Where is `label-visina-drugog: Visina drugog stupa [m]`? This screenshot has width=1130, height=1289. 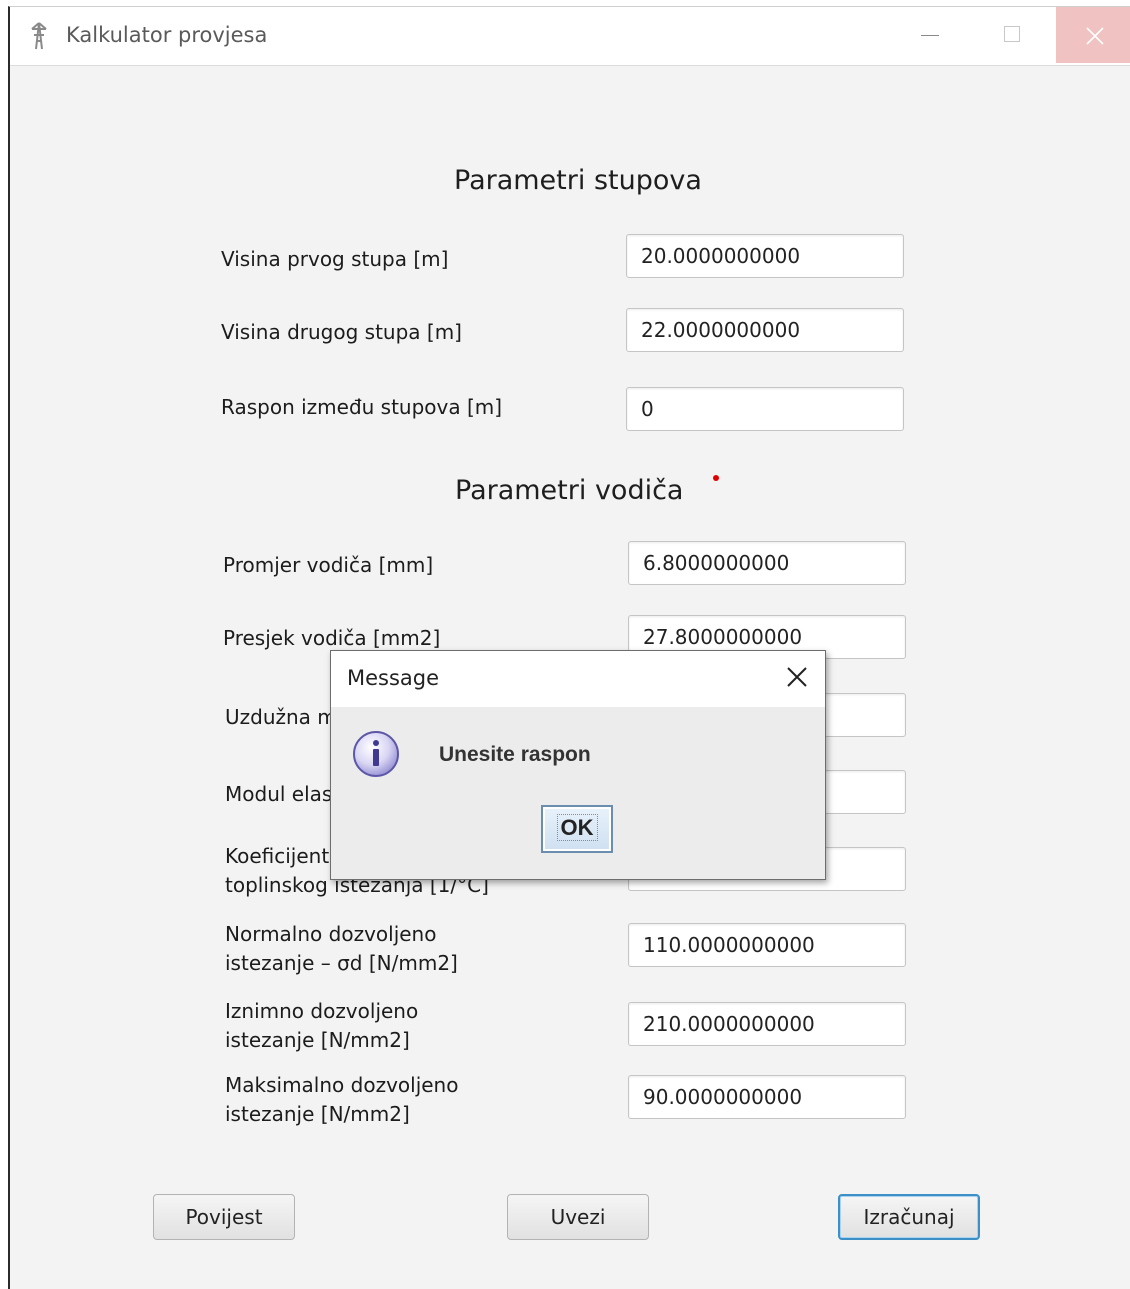
label-visina-drugog: Visina drugog stupa [m] is located at coordinates (341, 332).